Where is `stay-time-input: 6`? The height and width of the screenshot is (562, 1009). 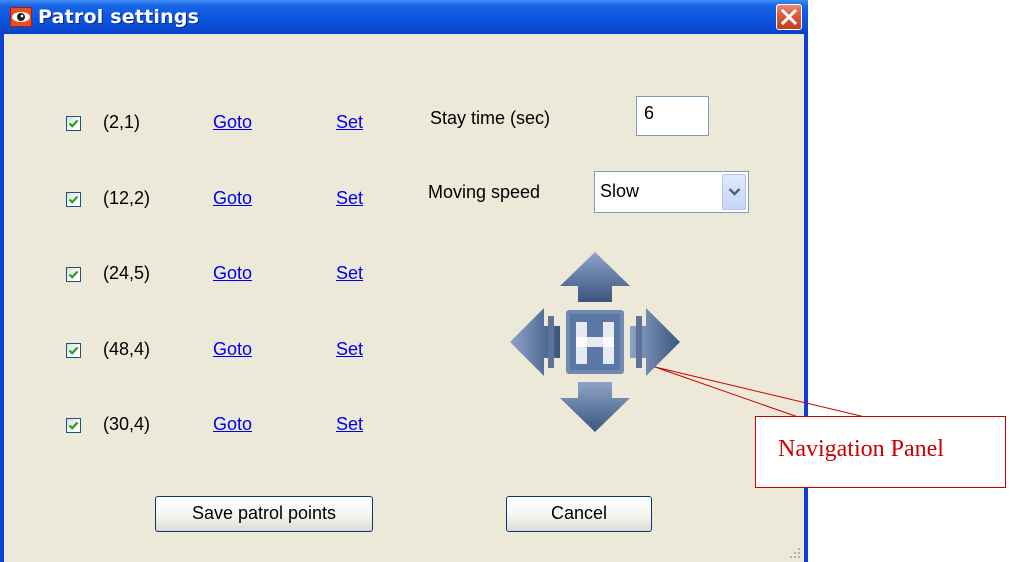 stay-time-input: 6 is located at coordinates (672, 116).